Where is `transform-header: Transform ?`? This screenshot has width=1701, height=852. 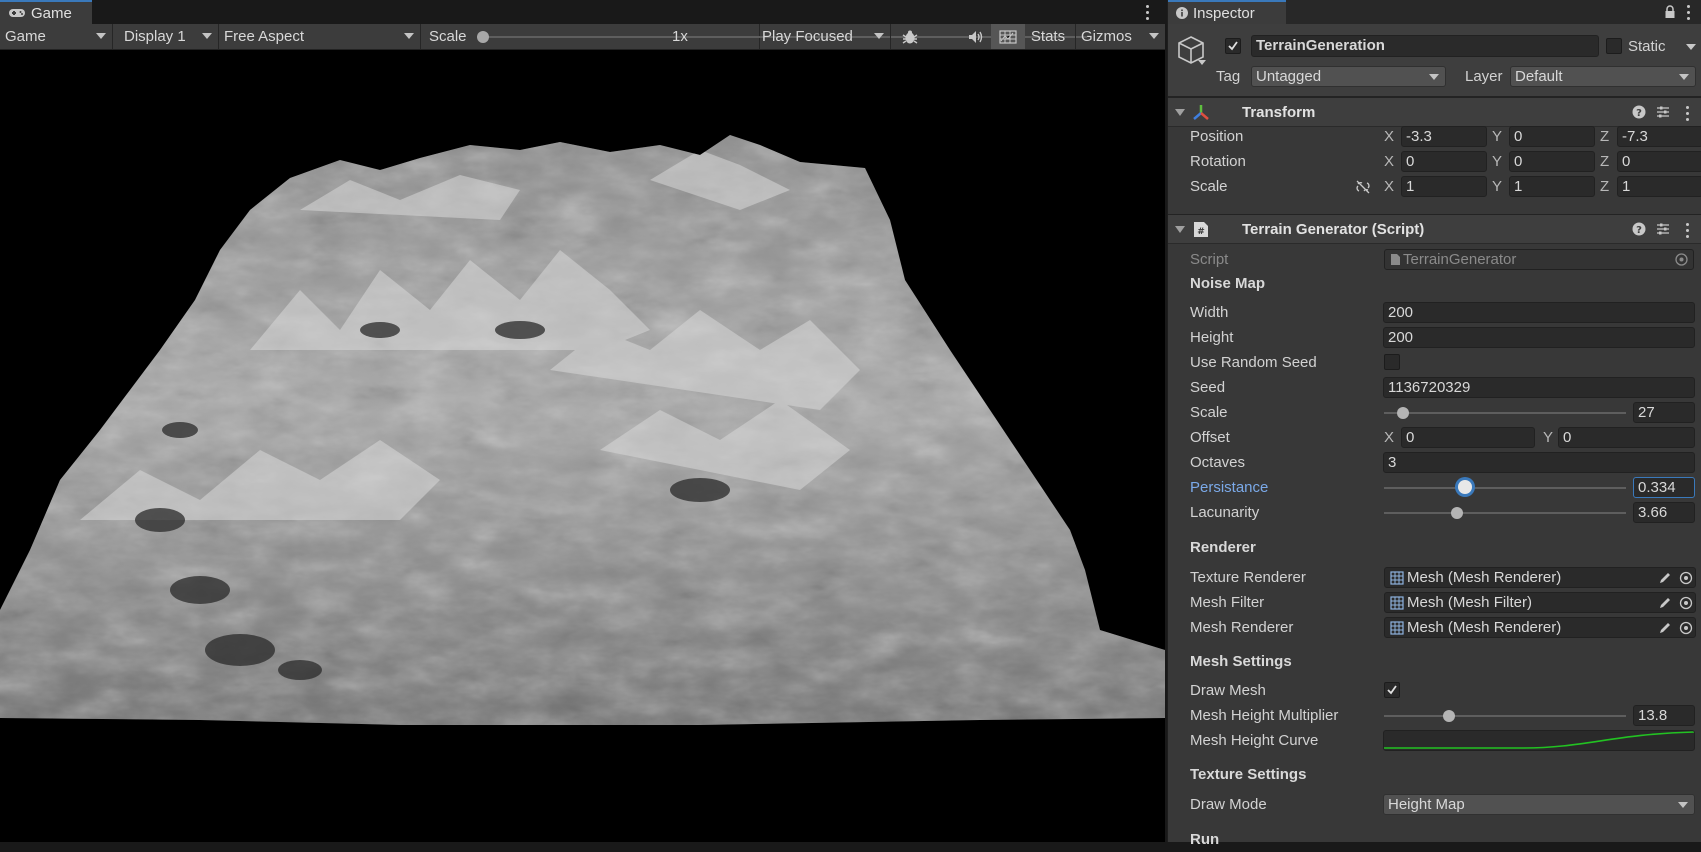
transform-header: Transform ? is located at coordinates (1434, 112).